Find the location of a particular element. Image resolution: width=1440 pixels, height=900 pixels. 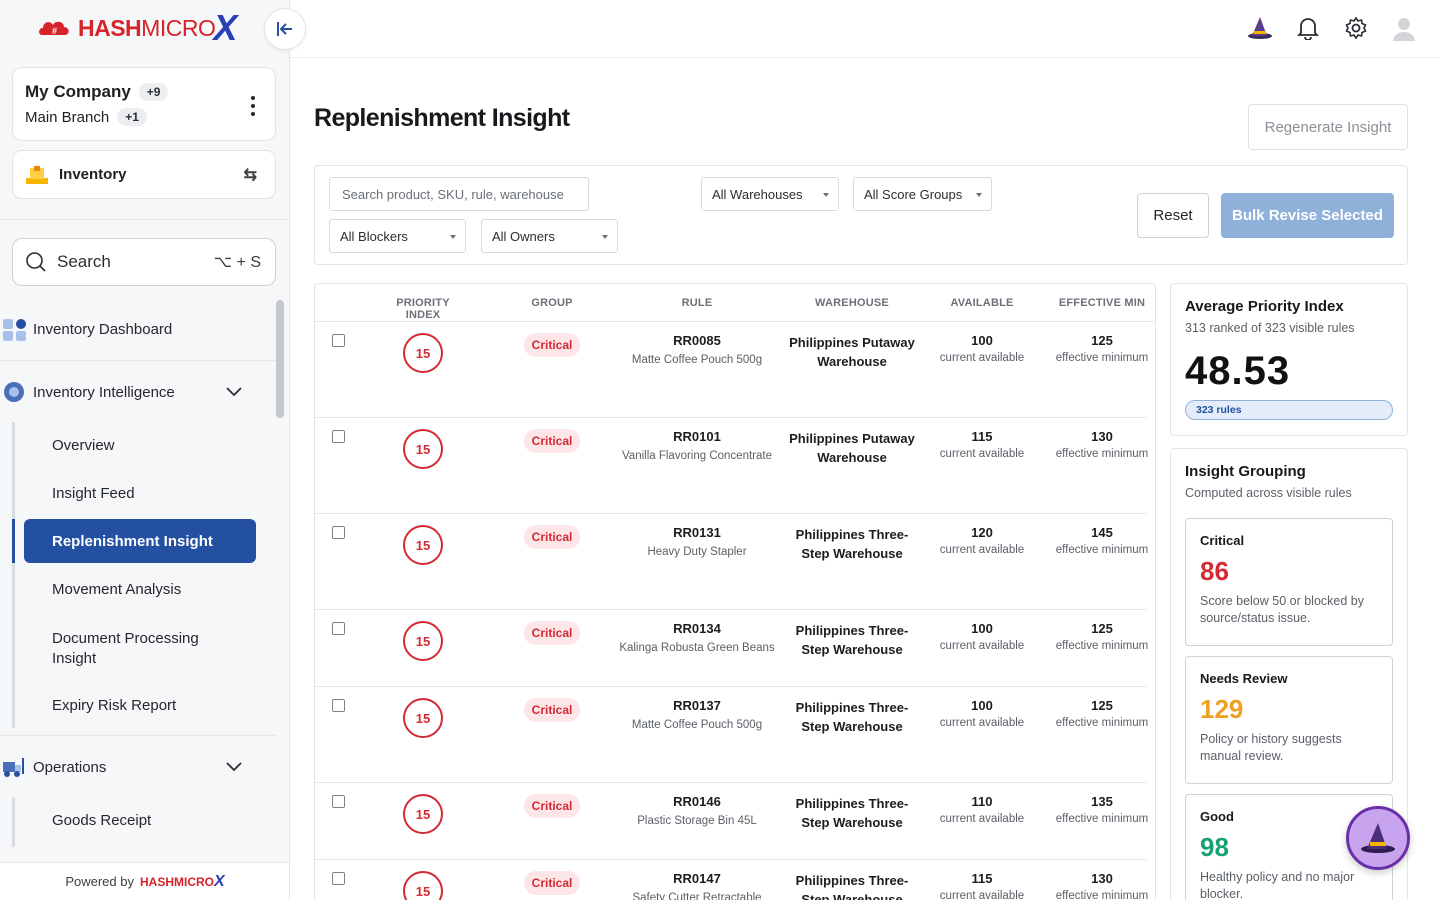

module-switcher: Inventory ⇆ is located at coordinates (144, 174).